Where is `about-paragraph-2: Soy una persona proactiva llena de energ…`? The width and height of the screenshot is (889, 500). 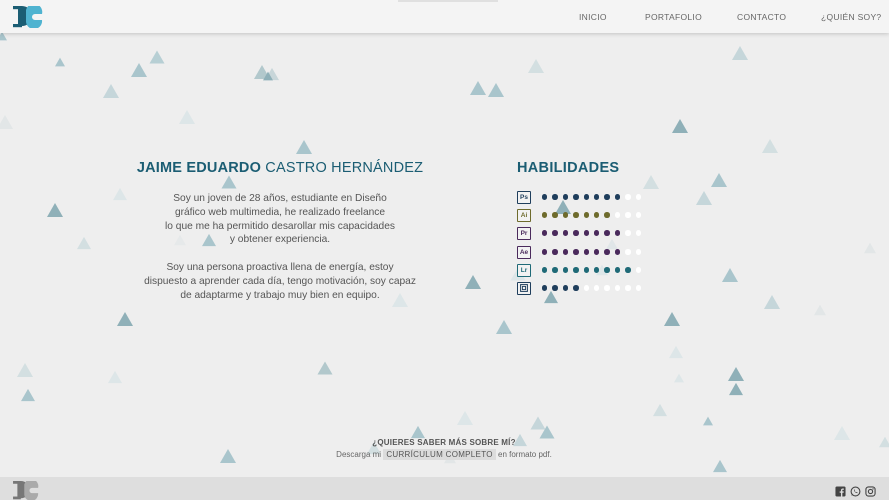
about-paragraph-2: Soy una persona proactiva llena de energ… is located at coordinates (280, 281).